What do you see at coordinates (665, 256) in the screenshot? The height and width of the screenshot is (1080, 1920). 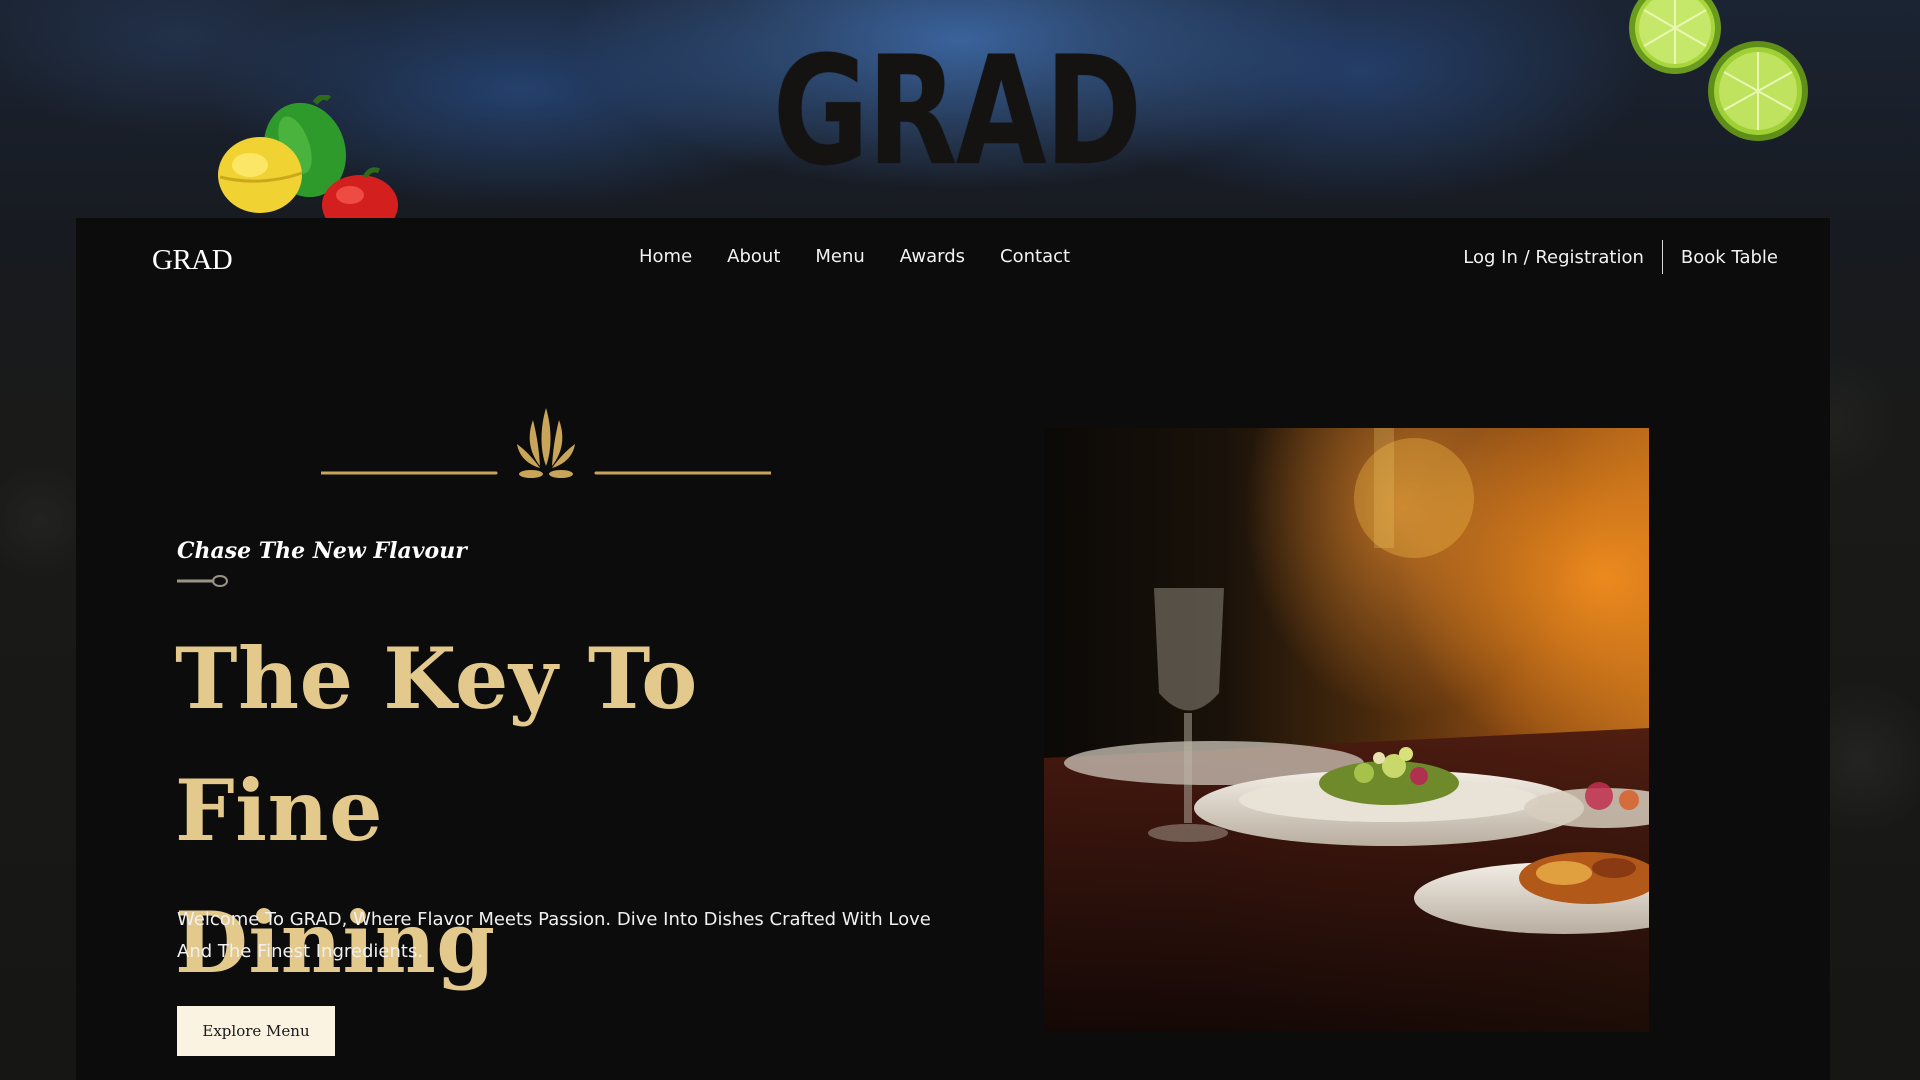 I see `nav-link-home: Home` at bounding box center [665, 256].